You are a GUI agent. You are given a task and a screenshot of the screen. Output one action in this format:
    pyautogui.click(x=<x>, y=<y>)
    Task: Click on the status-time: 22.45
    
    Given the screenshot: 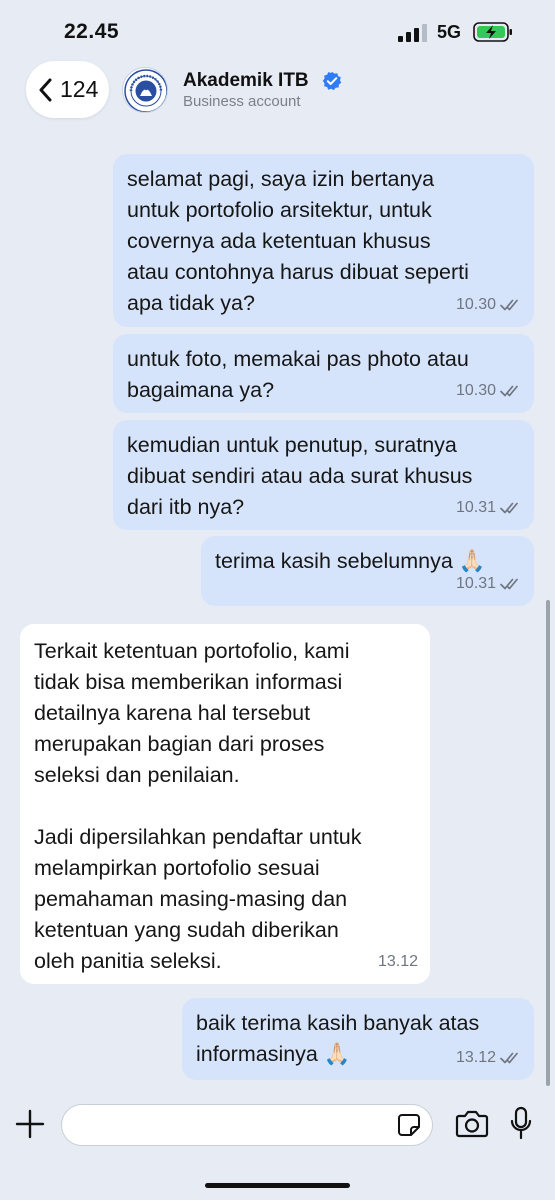 What is the action you would take?
    pyautogui.click(x=92, y=31)
    